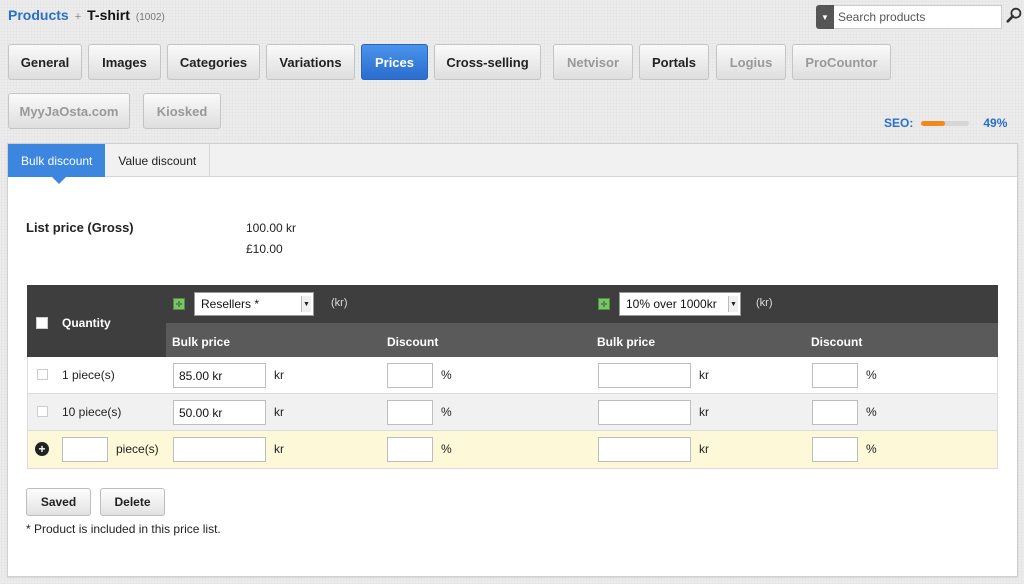  What do you see at coordinates (42, 323) in the screenshot?
I see `select-all-checkbox` at bounding box center [42, 323].